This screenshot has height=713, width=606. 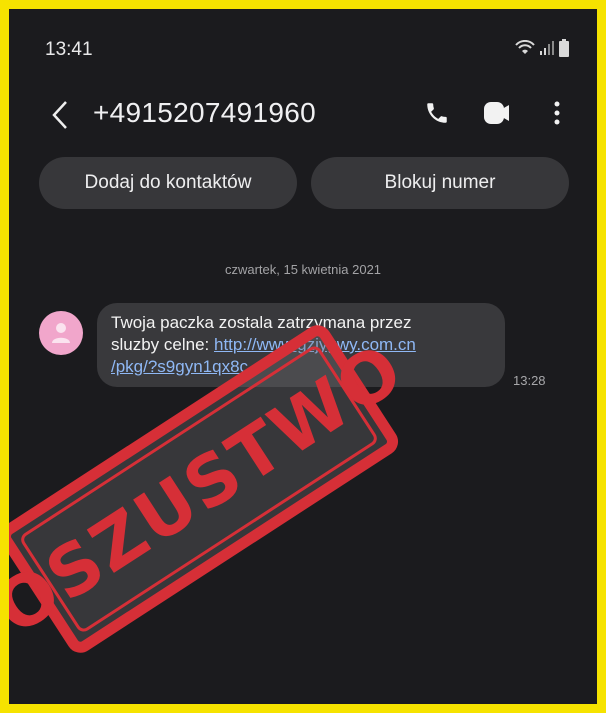 I want to click on video-call-icon, so click(x=496, y=113).